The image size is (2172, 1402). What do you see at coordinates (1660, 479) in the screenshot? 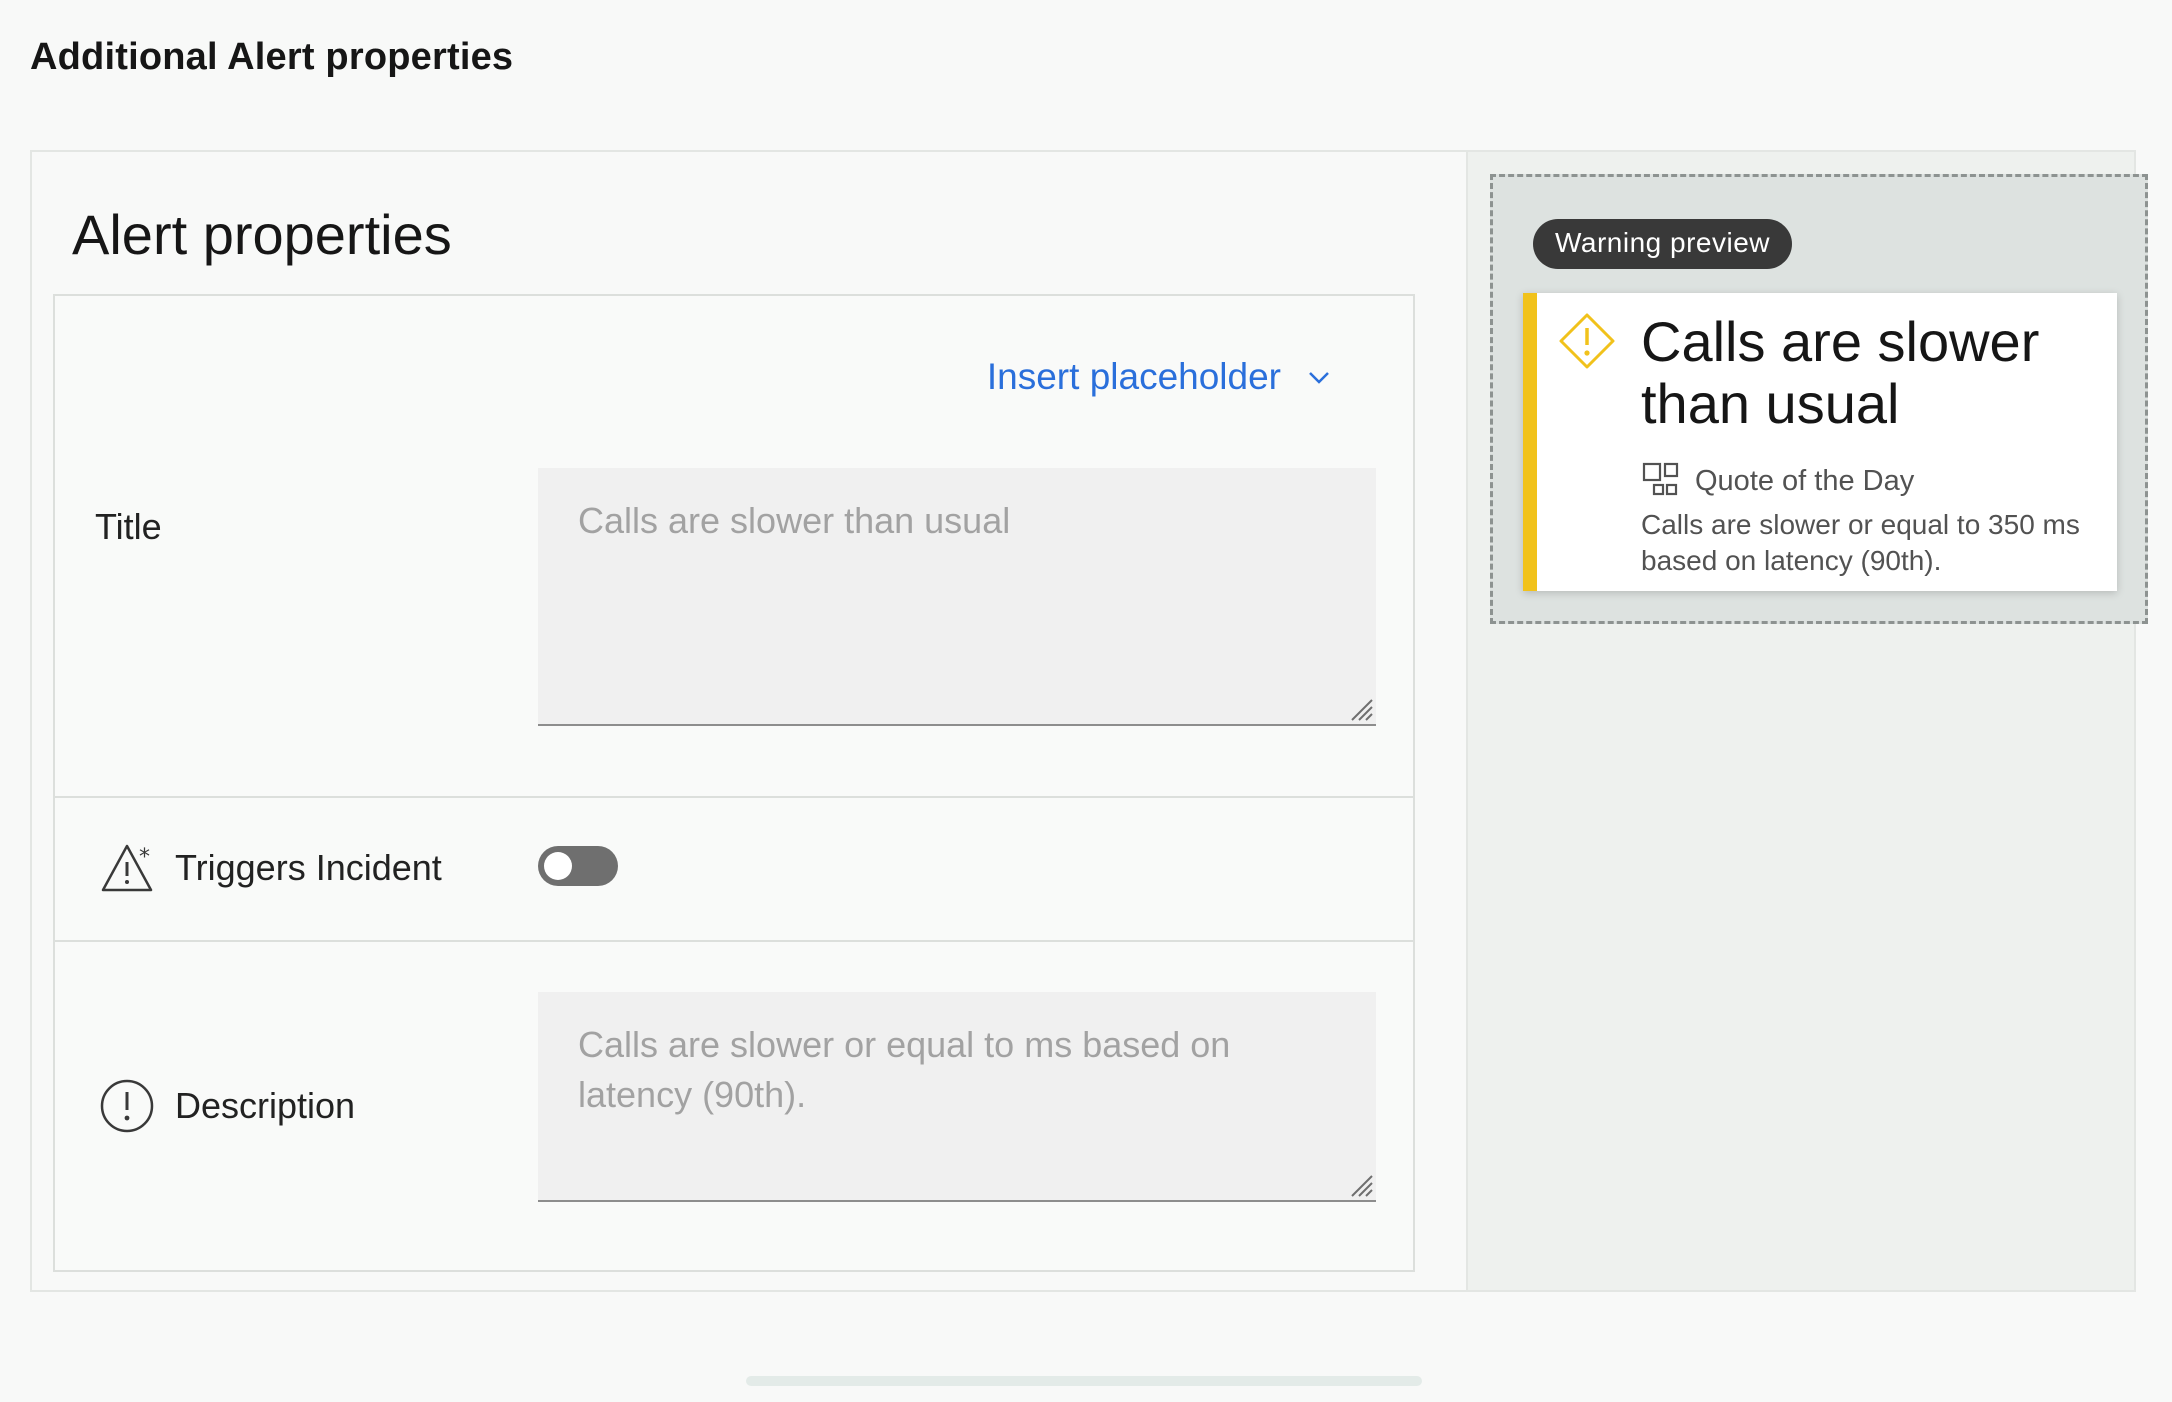
I see `application-icon` at bounding box center [1660, 479].